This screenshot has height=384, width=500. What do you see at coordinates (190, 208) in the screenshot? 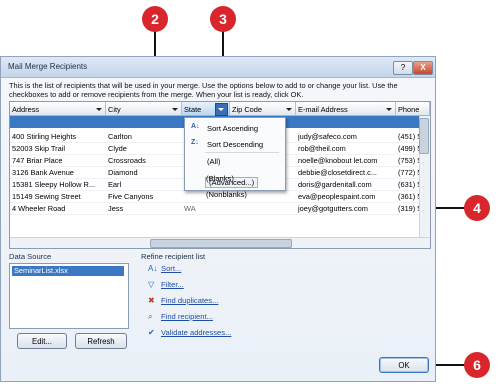
I see `state-cell: WA` at bounding box center [190, 208].